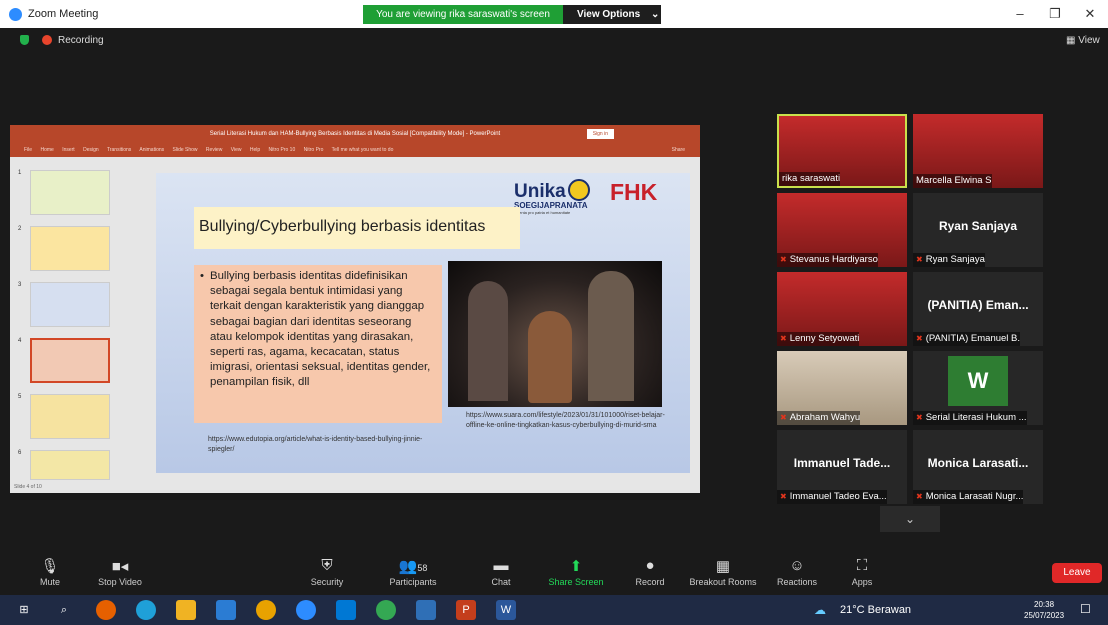 This screenshot has width=1108, height=625. What do you see at coordinates (413, 566) in the screenshot?
I see `participants-icon: 👥58` at bounding box center [413, 566].